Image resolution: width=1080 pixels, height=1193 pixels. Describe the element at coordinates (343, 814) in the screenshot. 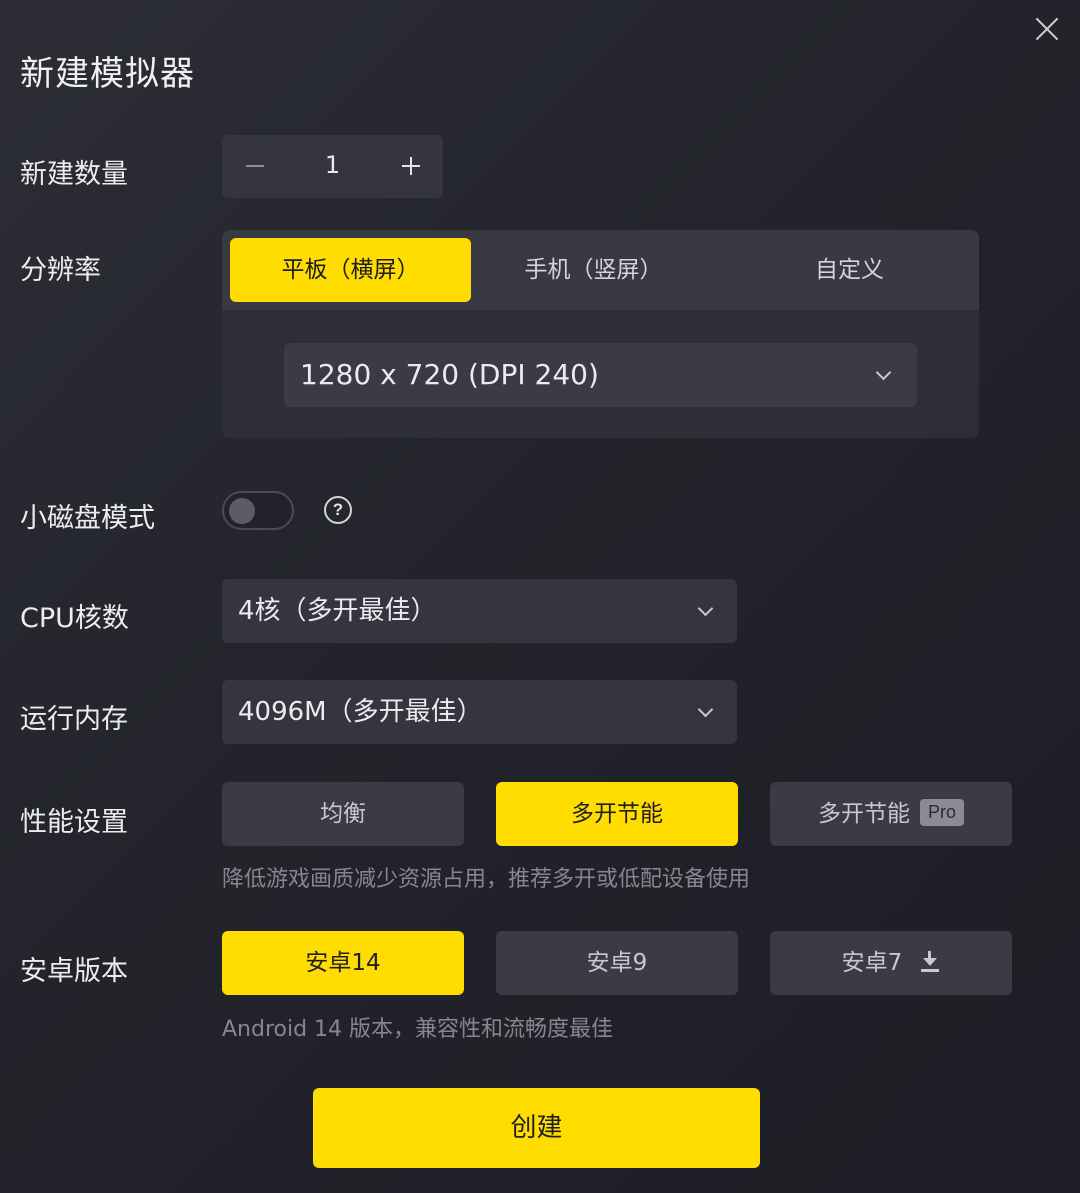

I see `performance-balanced-button: 均衡` at that location.